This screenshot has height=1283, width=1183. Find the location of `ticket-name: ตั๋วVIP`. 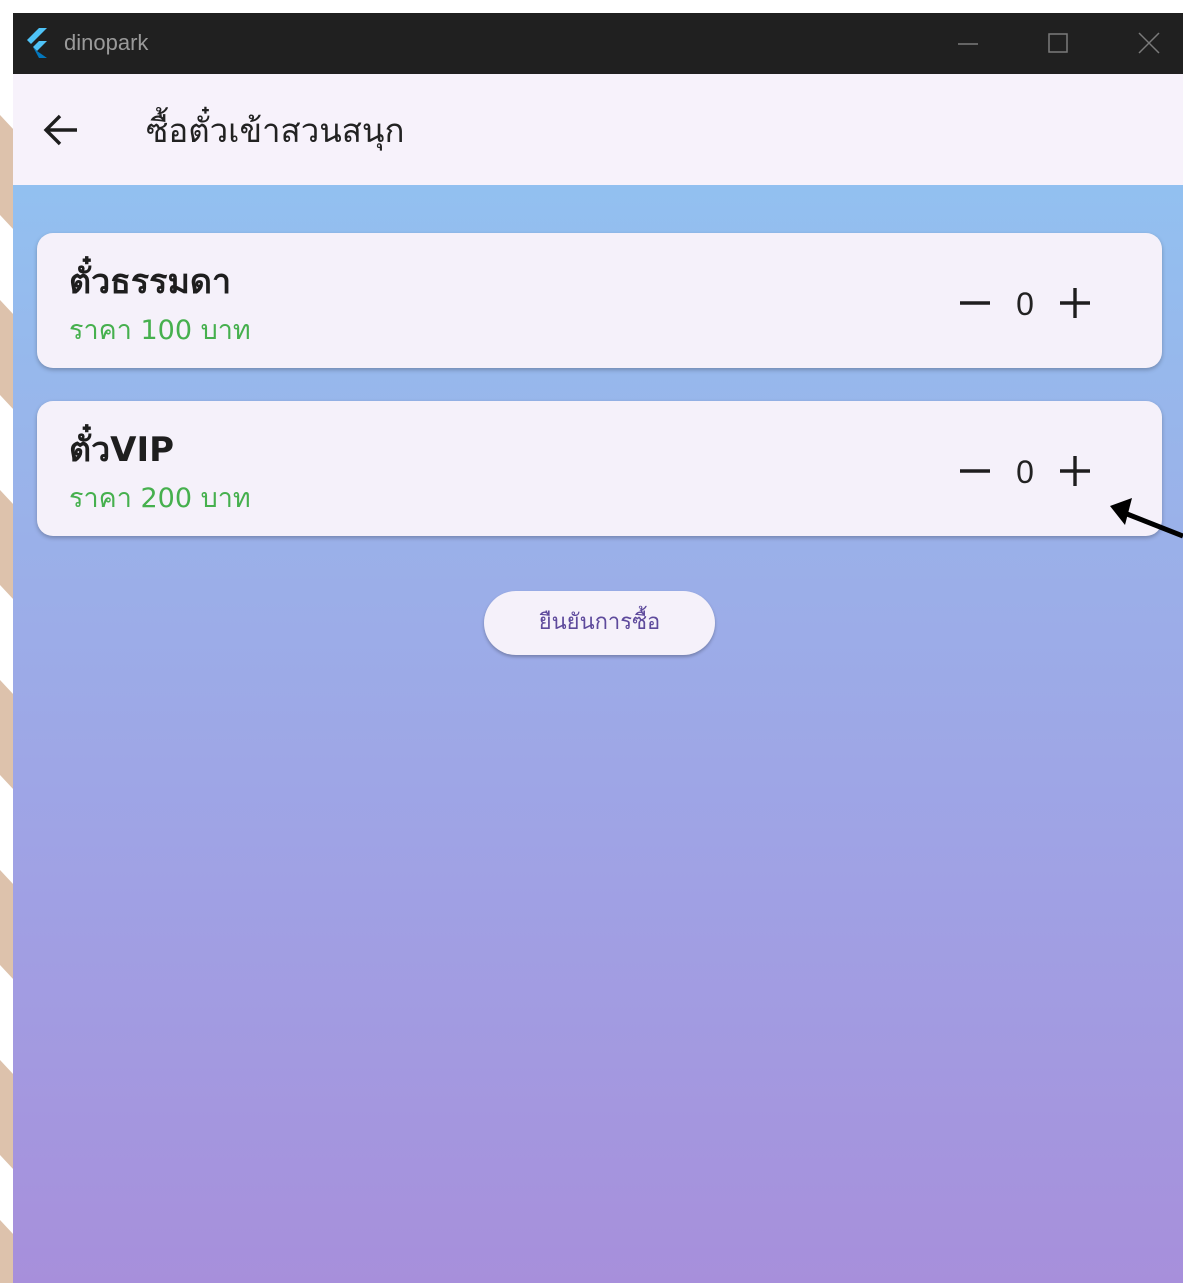

ticket-name: ตั๋วVIP is located at coordinates (122, 450).